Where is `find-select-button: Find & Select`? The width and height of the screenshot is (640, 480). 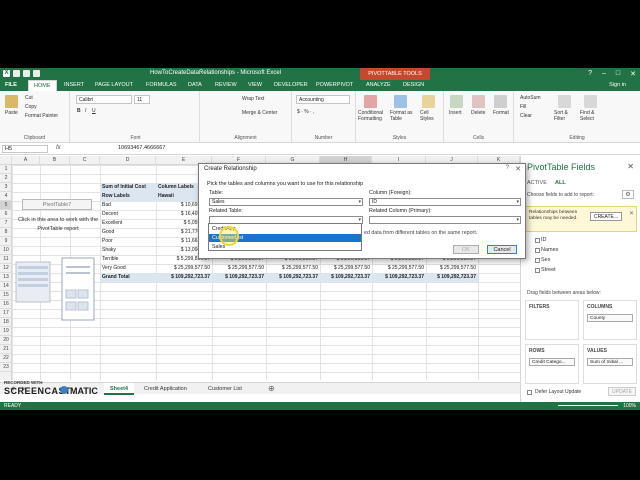
find-select-button: Find & Select is located at coordinates (592, 116).